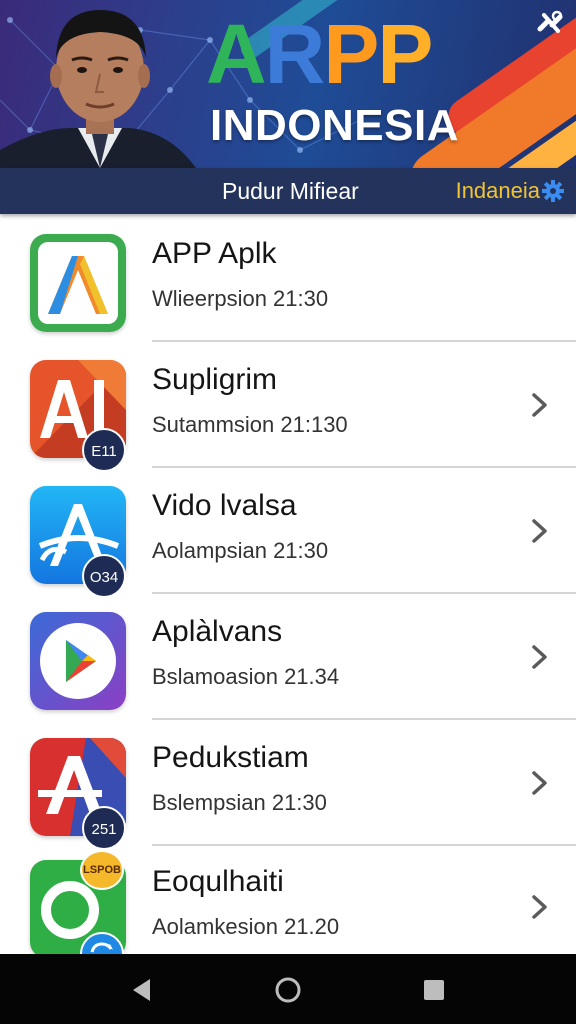 Image resolution: width=576 pixels, height=1024 pixels. Describe the element at coordinates (240, 298) in the screenshot. I see `app-subtitle: Wlieerpsion 21:30` at that location.